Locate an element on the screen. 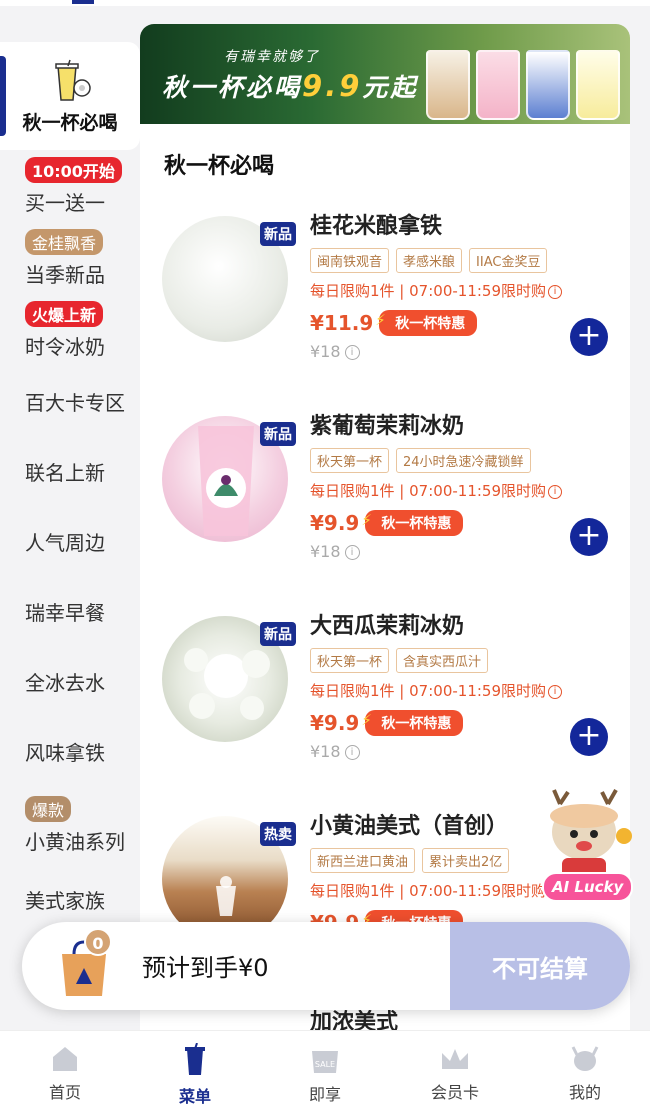  cart-count-badge: 0 is located at coordinates (98, 942).